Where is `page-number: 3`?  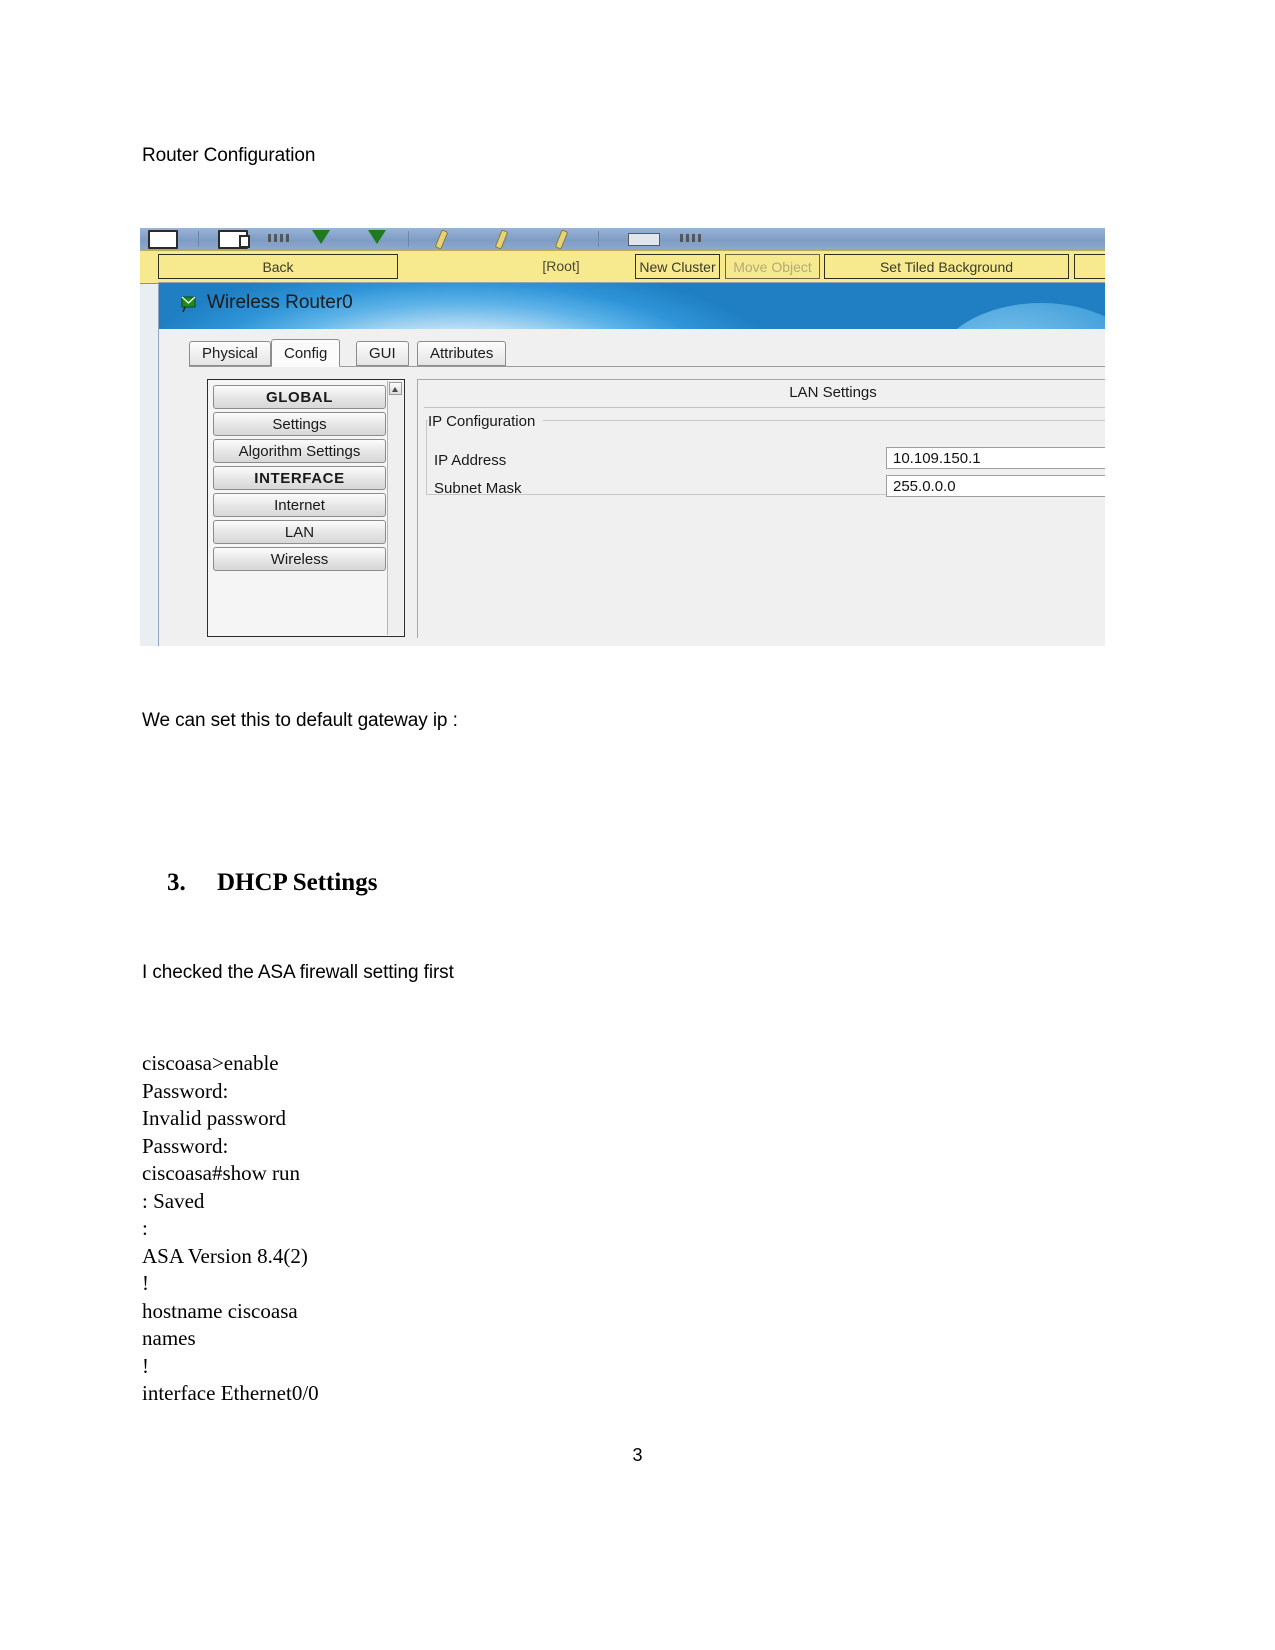 page-number: 3 is located at coordinates (637, 1455).